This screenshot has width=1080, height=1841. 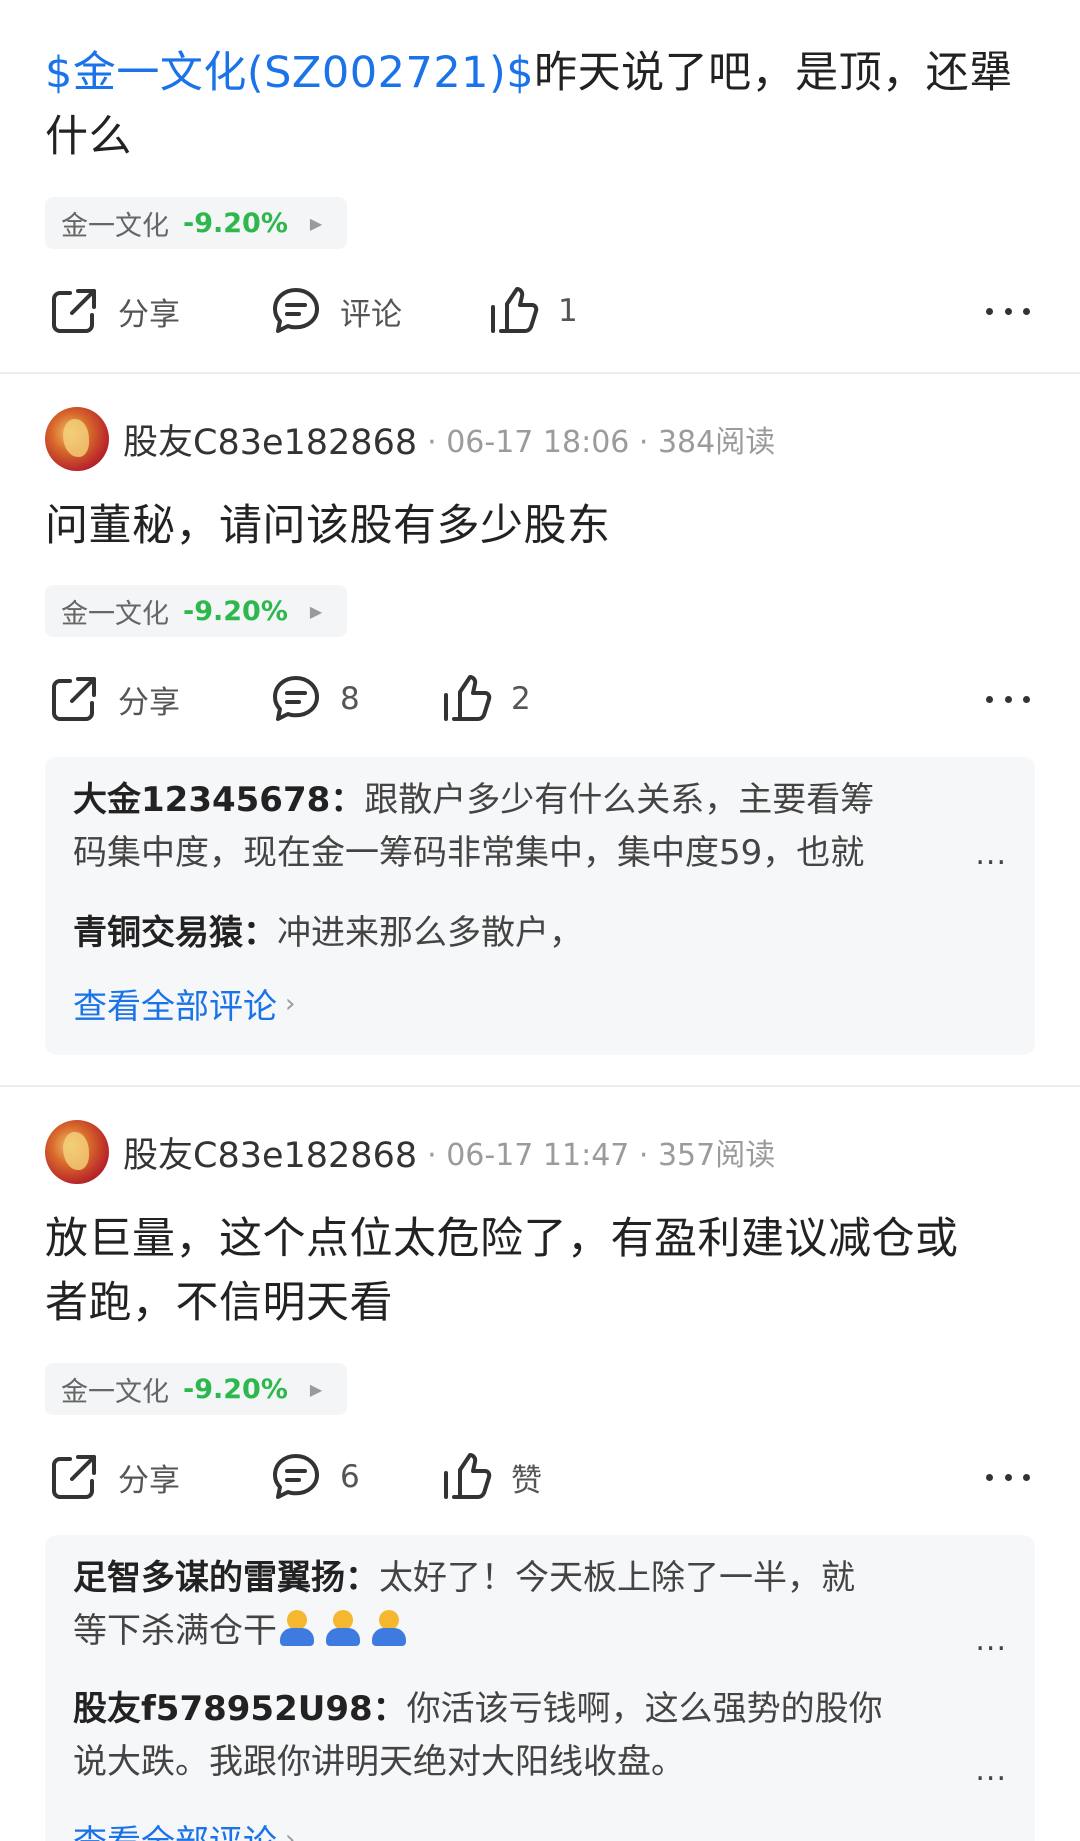 What do you see at coordinates (175, 933) in the screenshot?
I see `comment-author: 青铜交易猿：` at bounding box center [175, 933].